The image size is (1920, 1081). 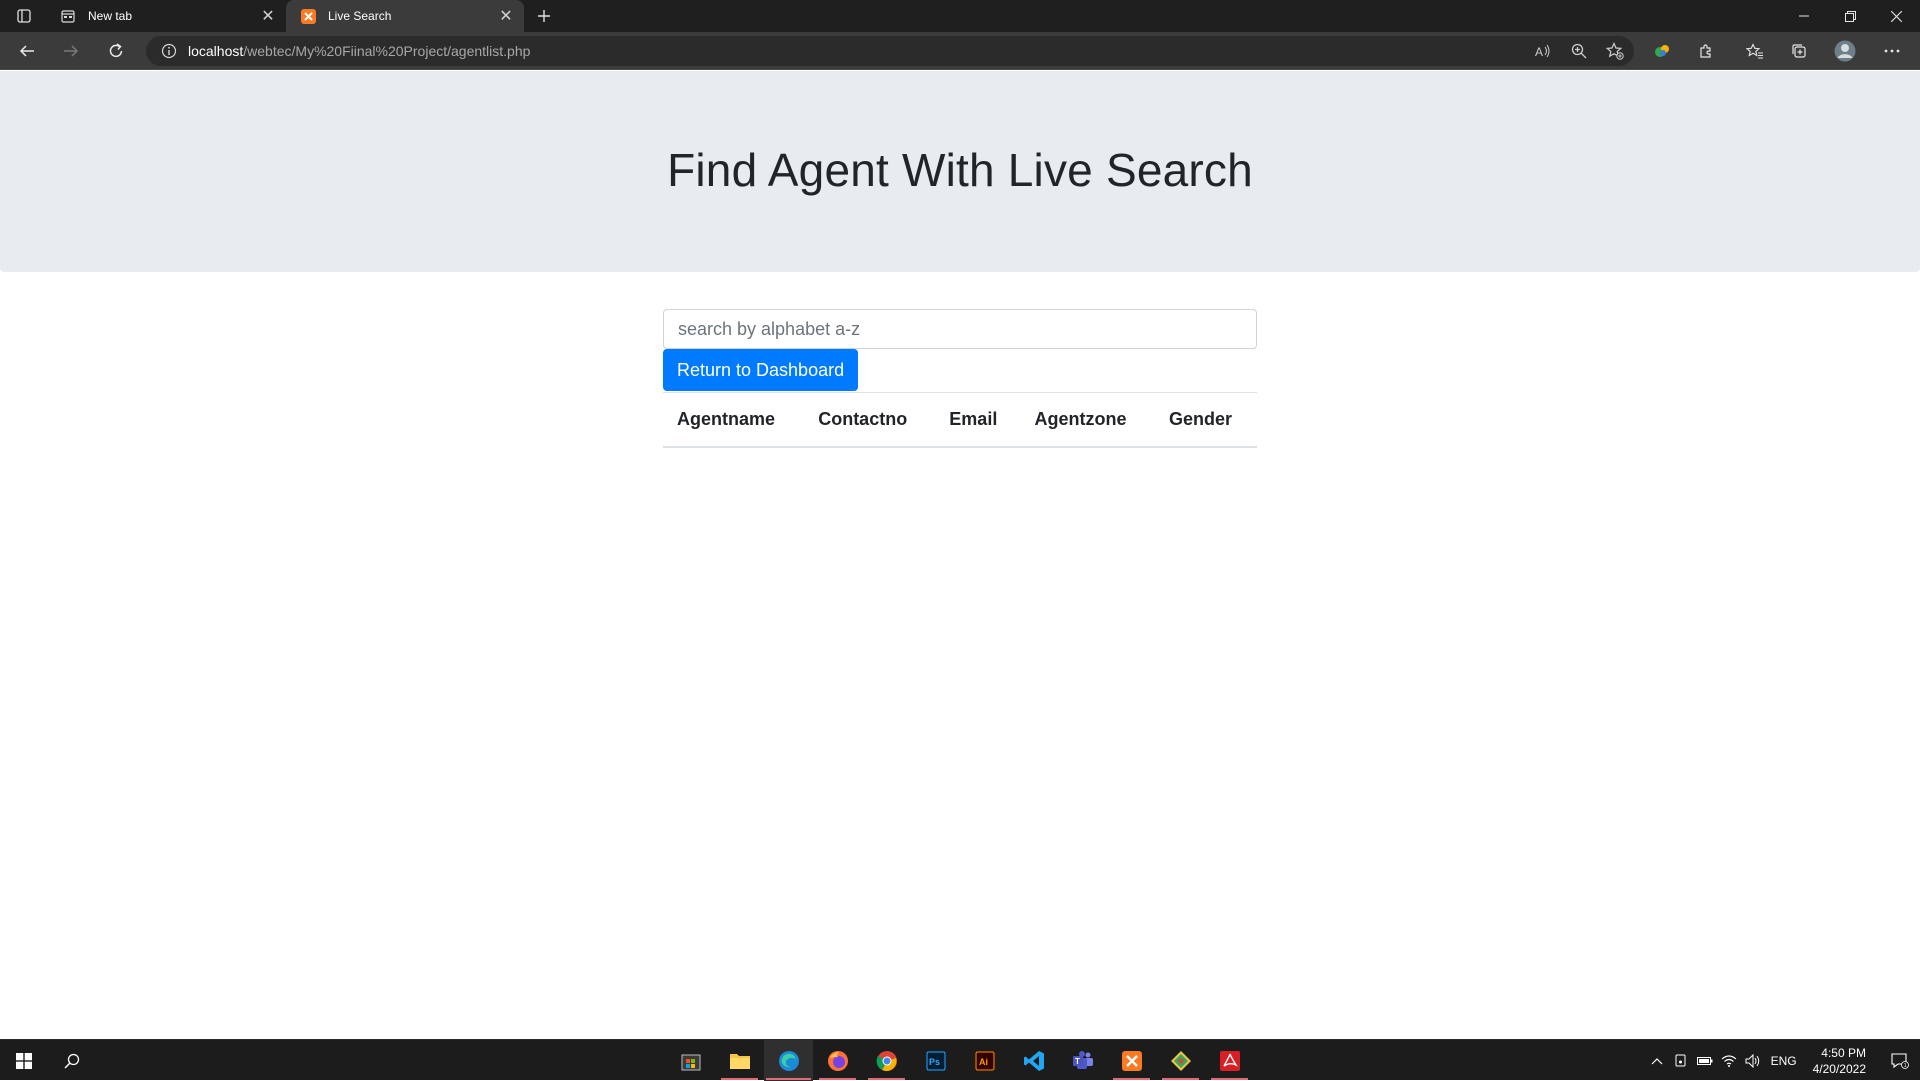 I want to click on git-gui-icon, so click(x=1180, y=1060).